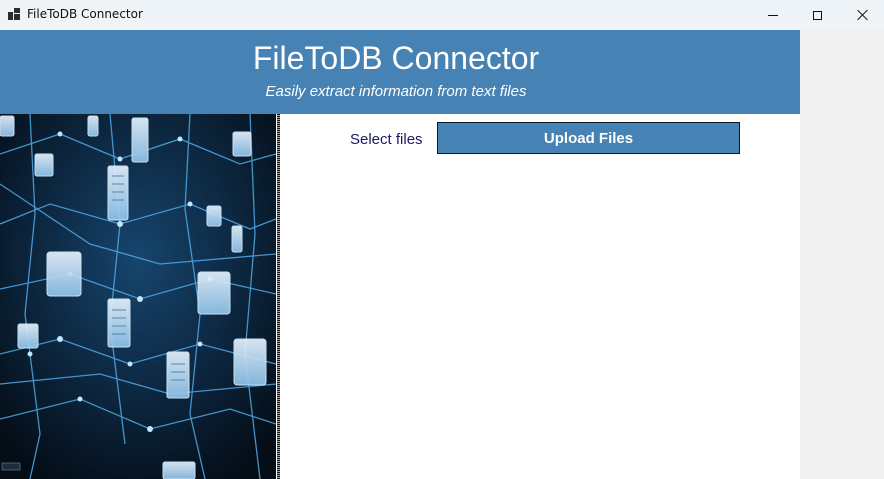 The image size is (884, 479). I want to click on maximize-icon, so click(817, 15).